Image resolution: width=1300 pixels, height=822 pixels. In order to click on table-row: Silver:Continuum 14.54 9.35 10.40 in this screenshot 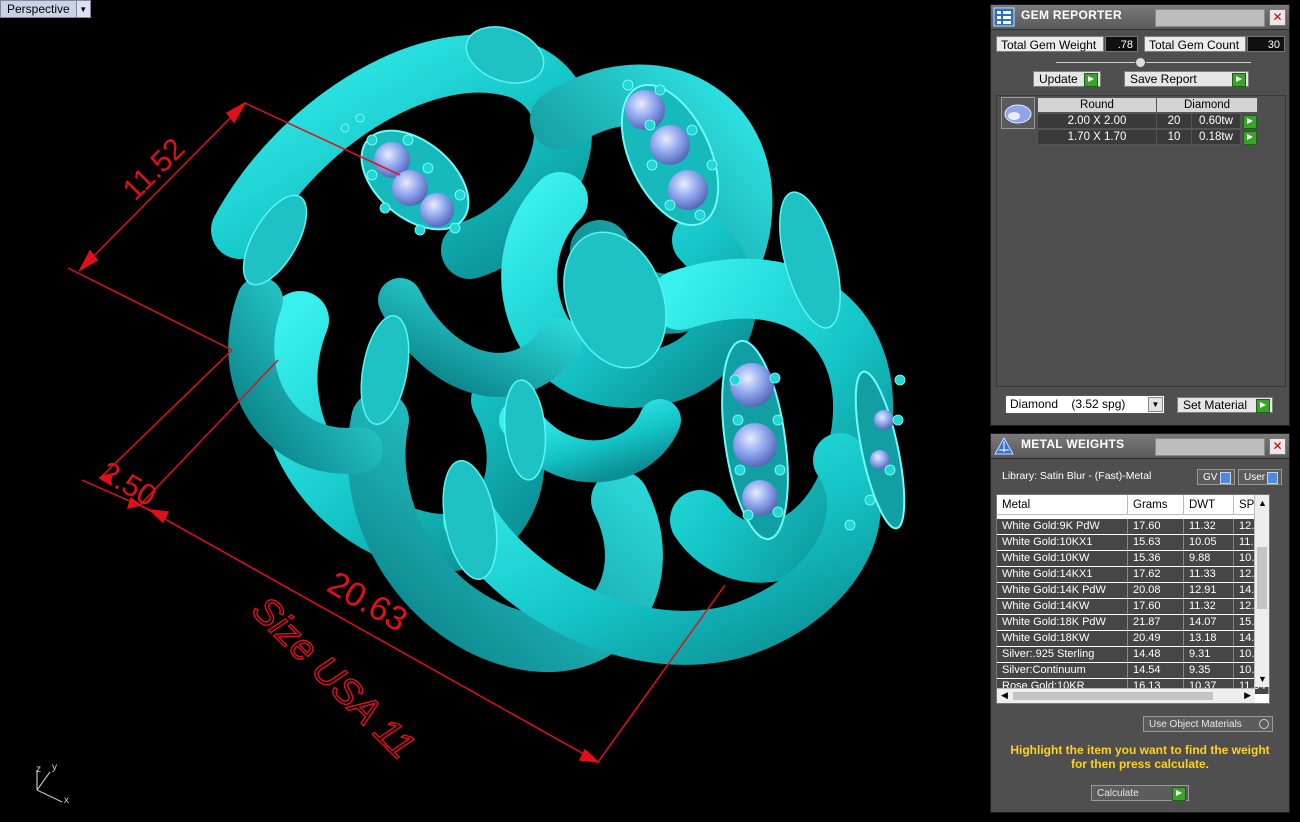, I will do `click(1133, 671)`.